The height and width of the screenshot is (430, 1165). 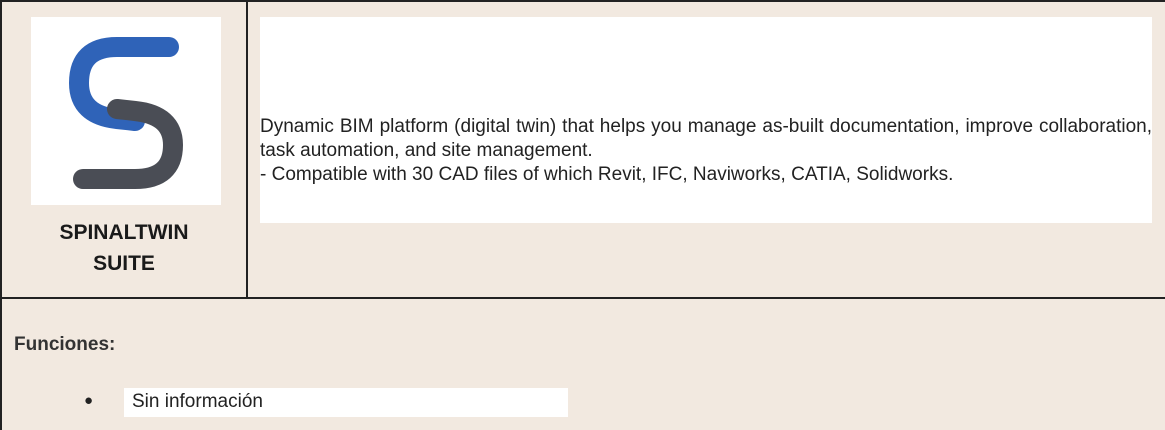 I want to click on product-name-line1: SPINALTWIN, so click(x=124, y=232).